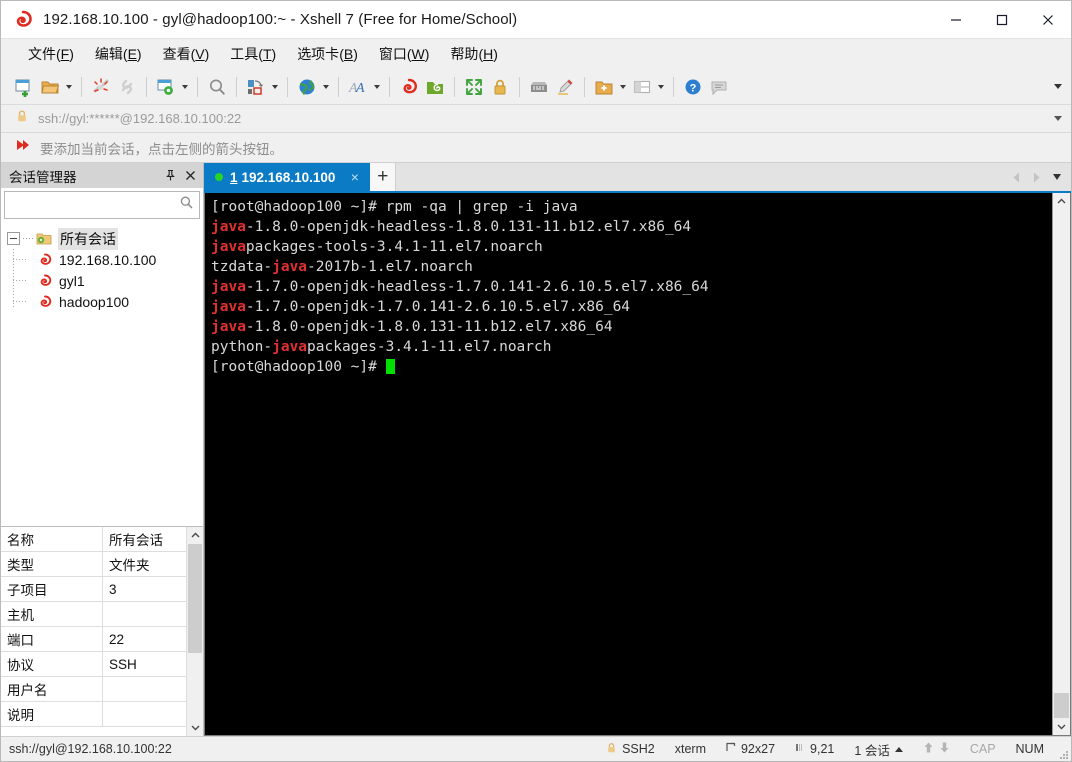 Image resolution: width=1072 pixels, height=762 pixels. What do you see at coordinates (693, 87) in the screenshot?
I see `help-icon: ?` at bounding box center [693, 87].